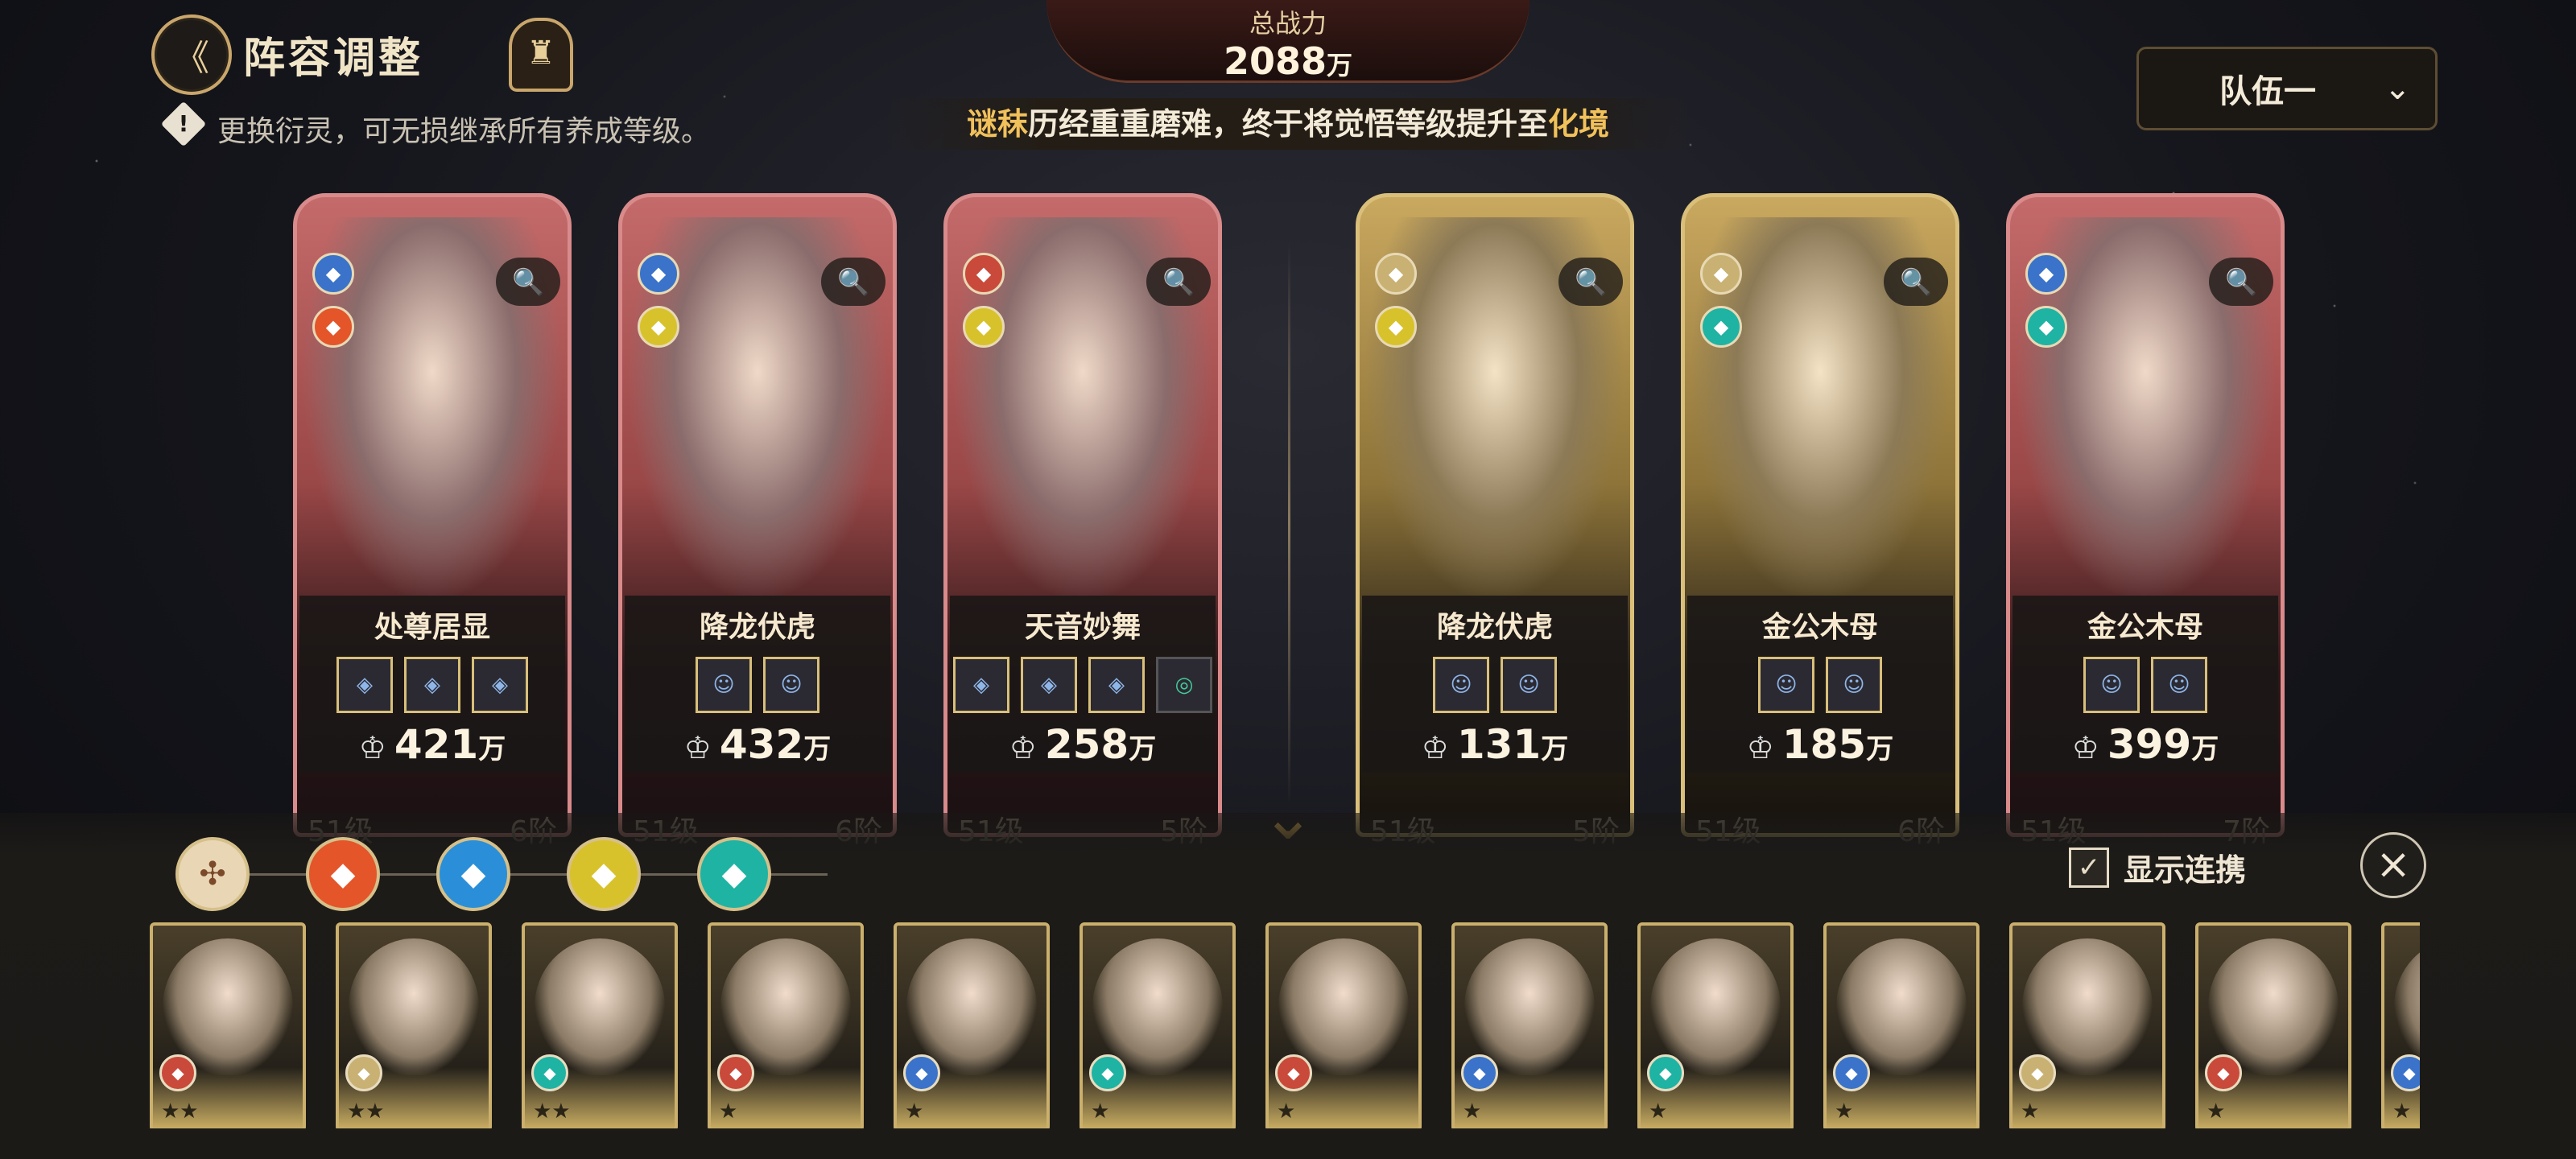 This screenshot has width=2576, height=1159. Describe the element at coordinates (1082, 685) in the screenshot. I see `skill-row: ◈ ◈ ◈ ◎` at that location.